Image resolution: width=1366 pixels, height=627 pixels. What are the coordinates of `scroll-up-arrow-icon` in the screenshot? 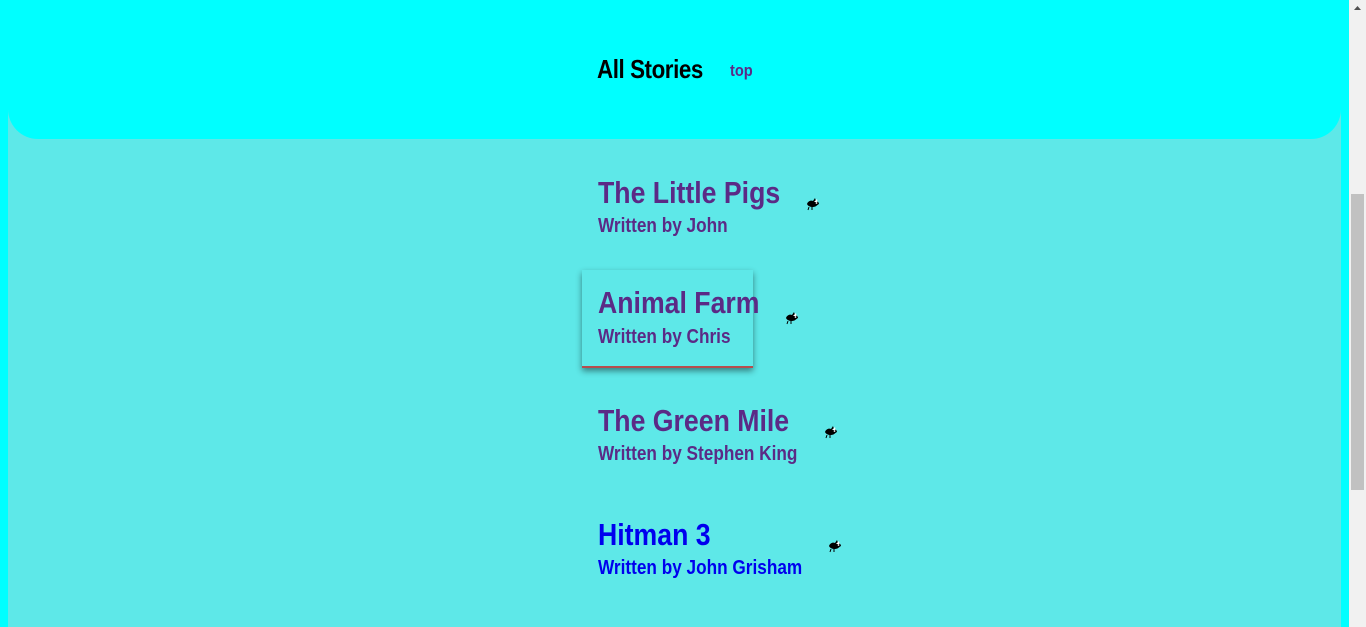 It's located at (1357, 8).